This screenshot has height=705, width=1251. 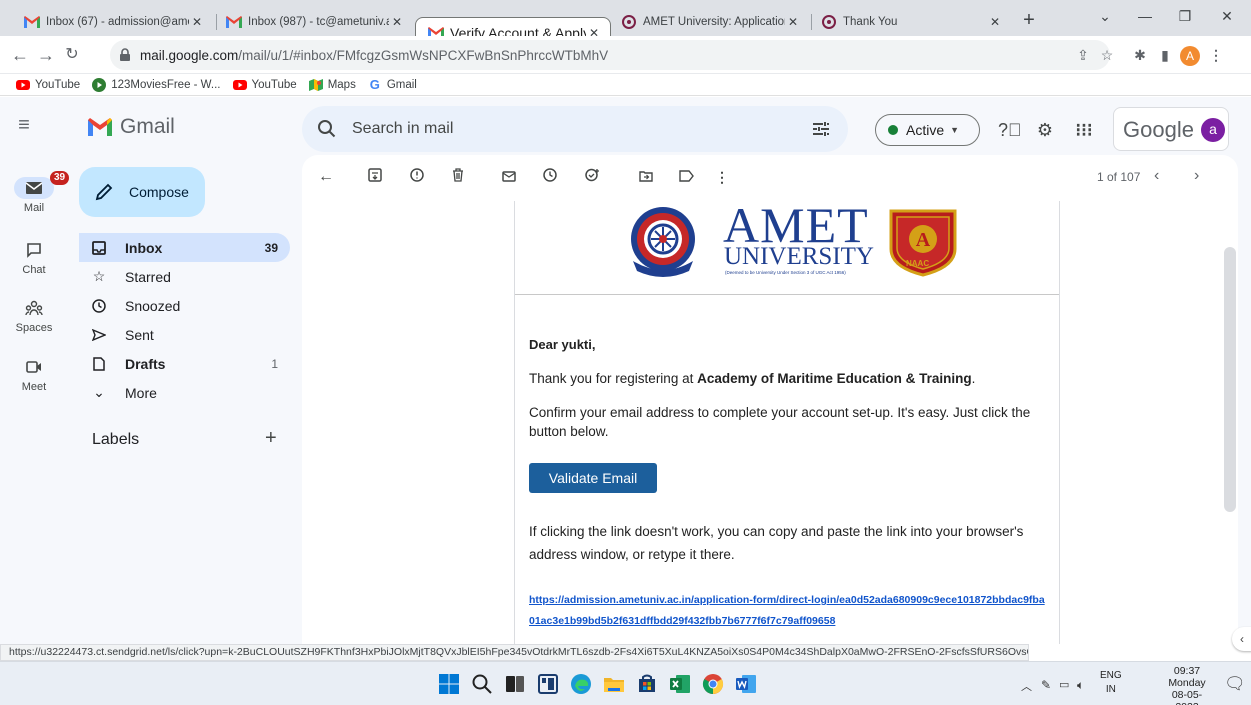 I want to click on tab-thank-you: Thank You ✕, so click(x=912, y=22).